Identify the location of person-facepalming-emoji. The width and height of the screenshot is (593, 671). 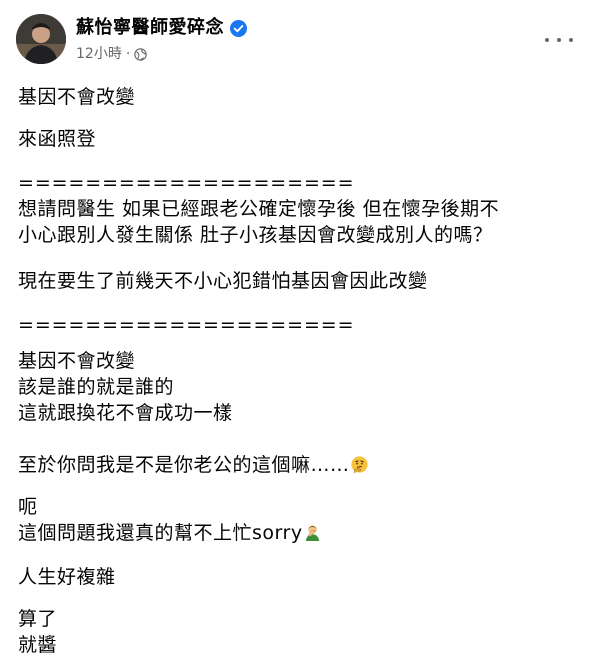
(312, 533).